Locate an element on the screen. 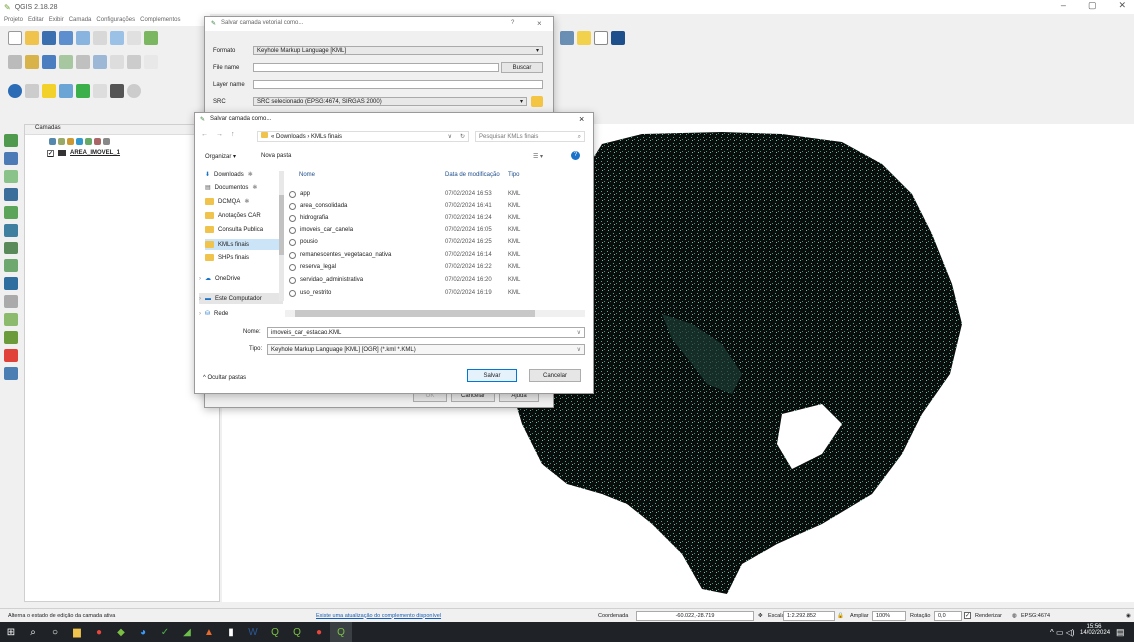  copy-features-icon is located at coordinates (151, 62).